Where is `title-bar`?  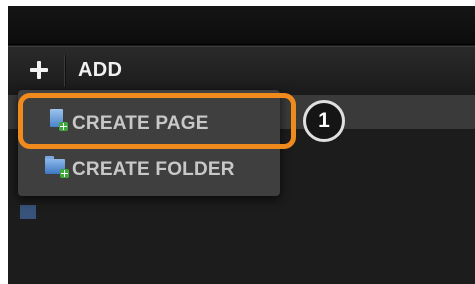
title-bar is located at coordinates (241, 25).